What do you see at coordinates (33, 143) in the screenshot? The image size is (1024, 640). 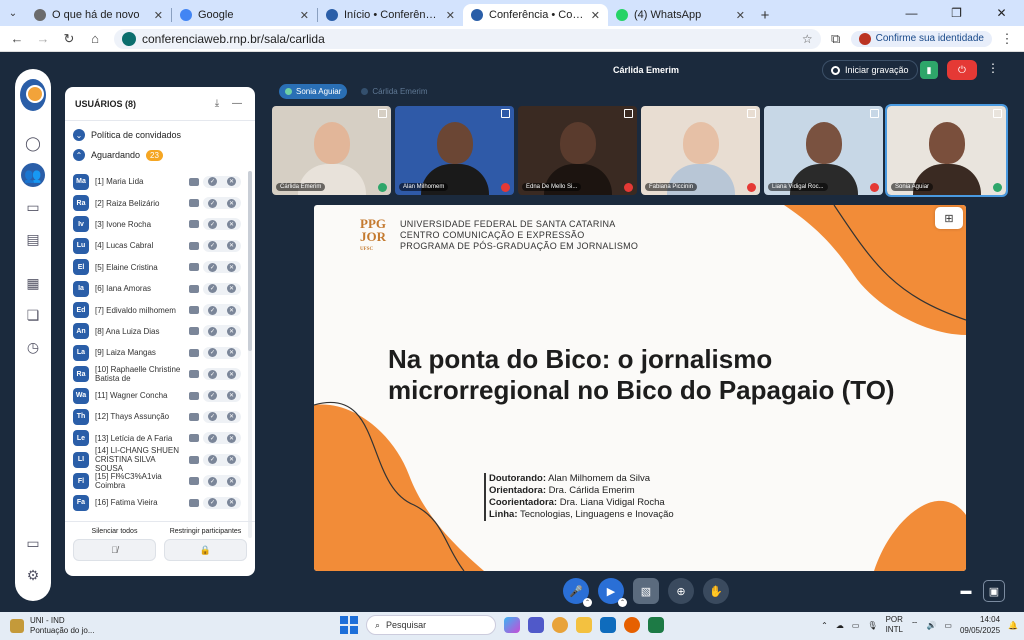 I see `profile-icon: ◯` at bounding box center [33, 143].